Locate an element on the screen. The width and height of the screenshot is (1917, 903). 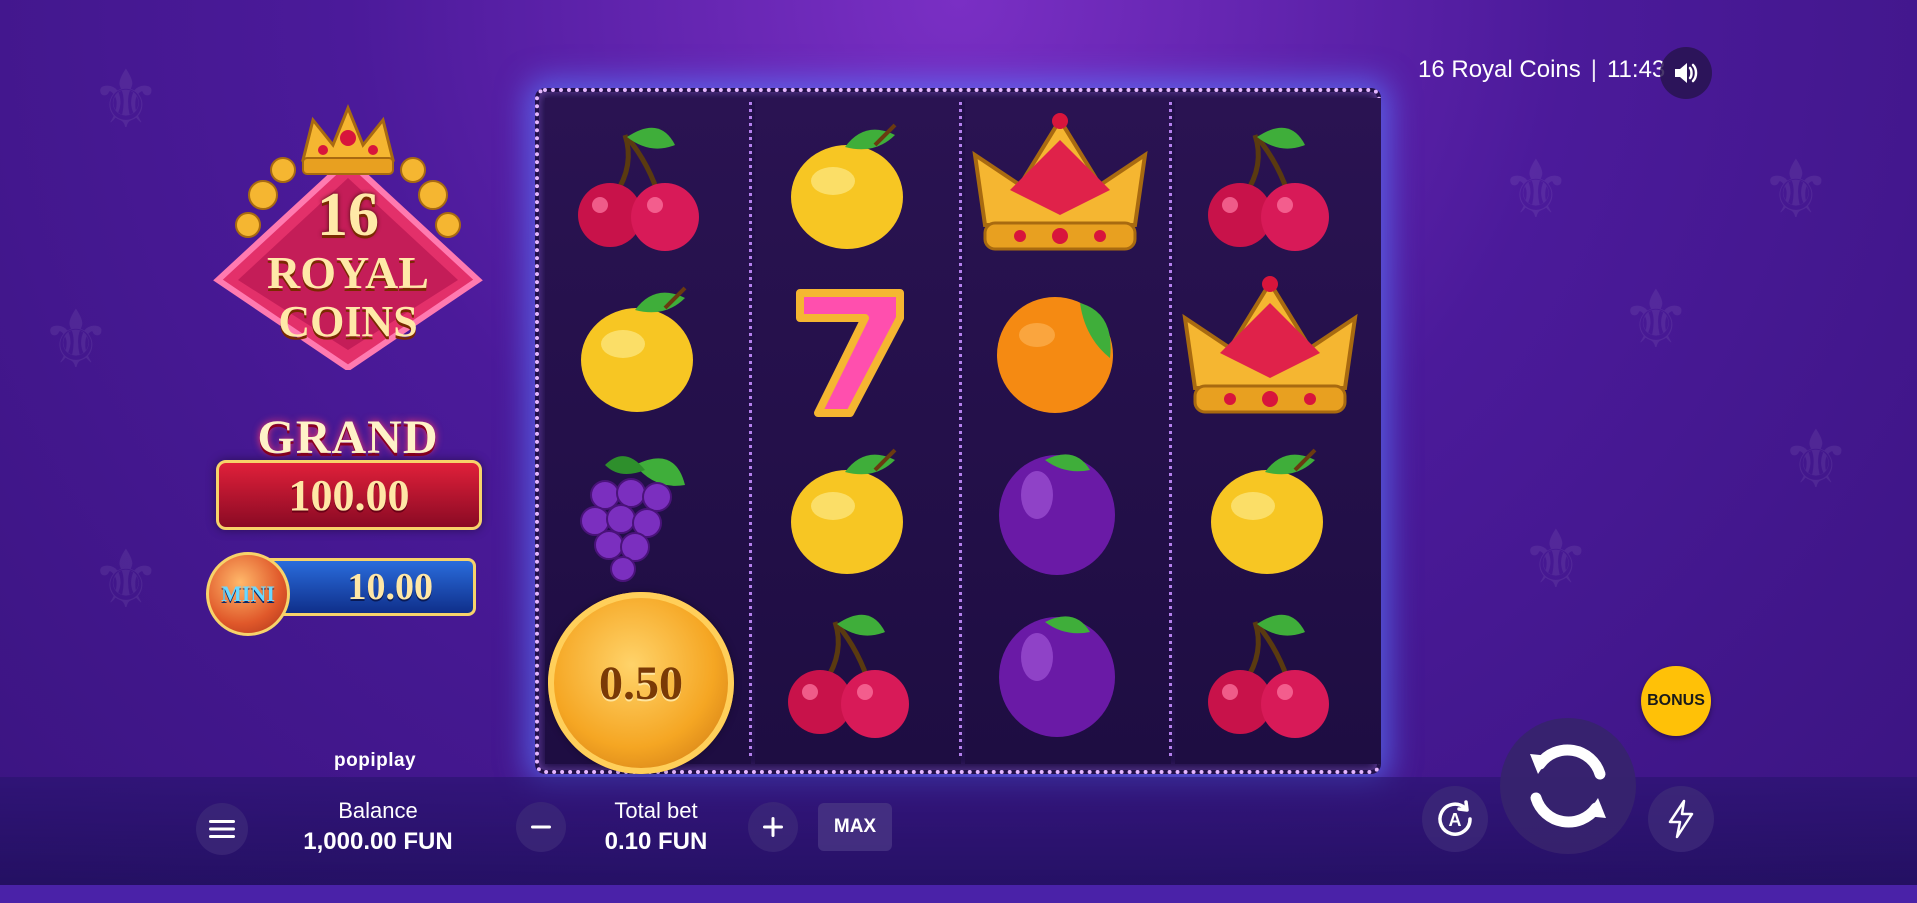
menu-button is located at coordinates (222, 829).